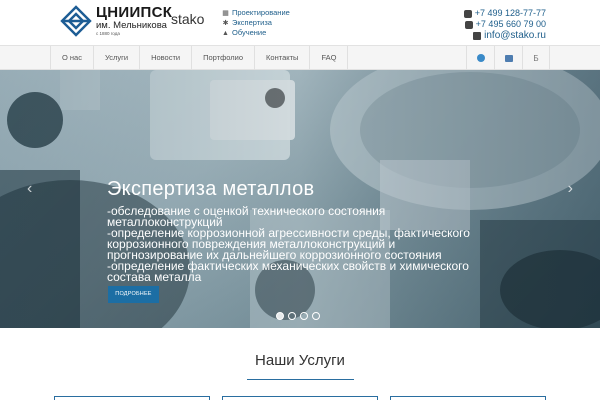  I want to click on social-telegram, so click(480, 58).